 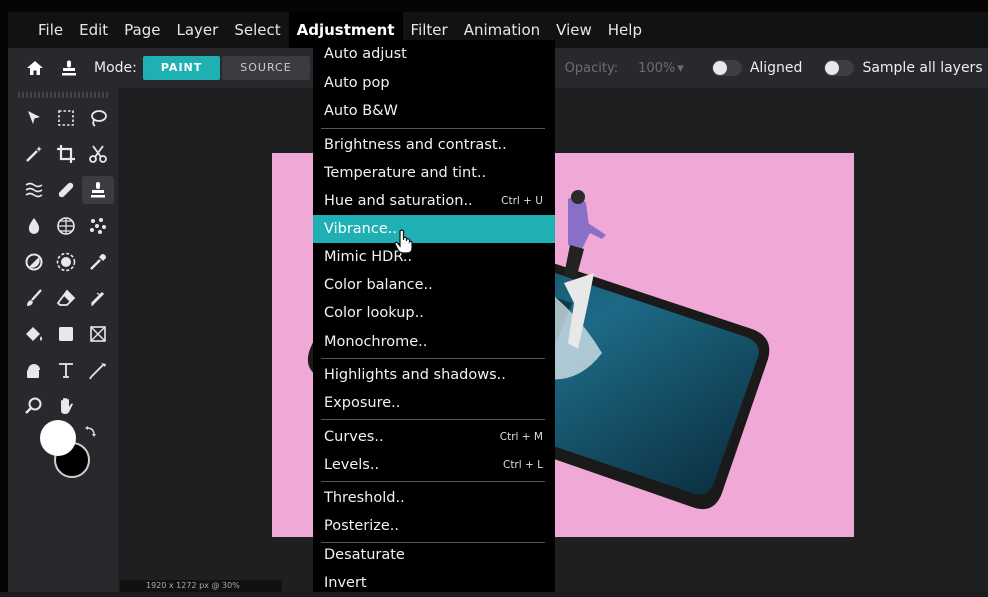 What do you see at coordinates (66, 334) in the screenshot?
I see `shape-icon` at bounding box center [66, 334].